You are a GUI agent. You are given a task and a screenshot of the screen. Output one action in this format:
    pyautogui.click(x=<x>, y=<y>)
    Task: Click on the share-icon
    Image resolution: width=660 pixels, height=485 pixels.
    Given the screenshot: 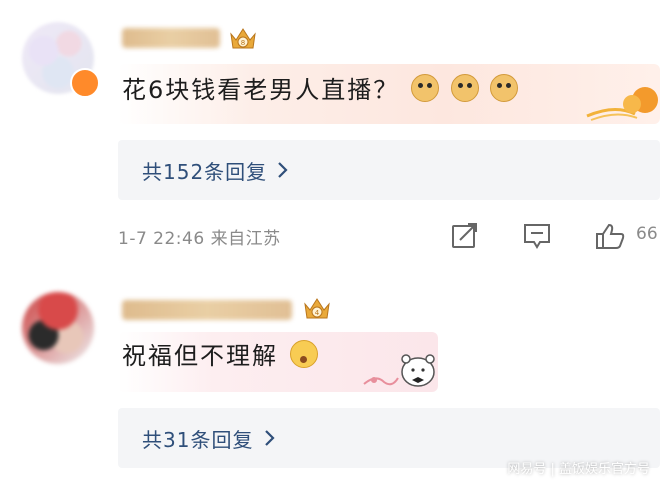 What is the action you would take?
    pyautogui.click(x=465, y=236)
    